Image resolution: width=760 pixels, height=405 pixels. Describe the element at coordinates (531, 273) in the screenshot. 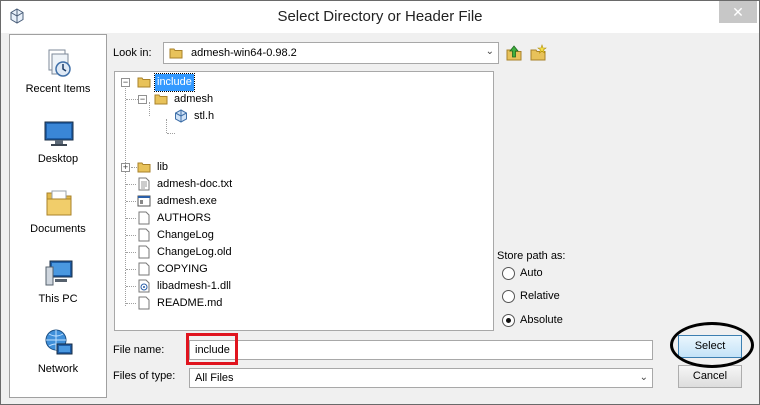

I see `radio-auto-label: Auto` at that location.